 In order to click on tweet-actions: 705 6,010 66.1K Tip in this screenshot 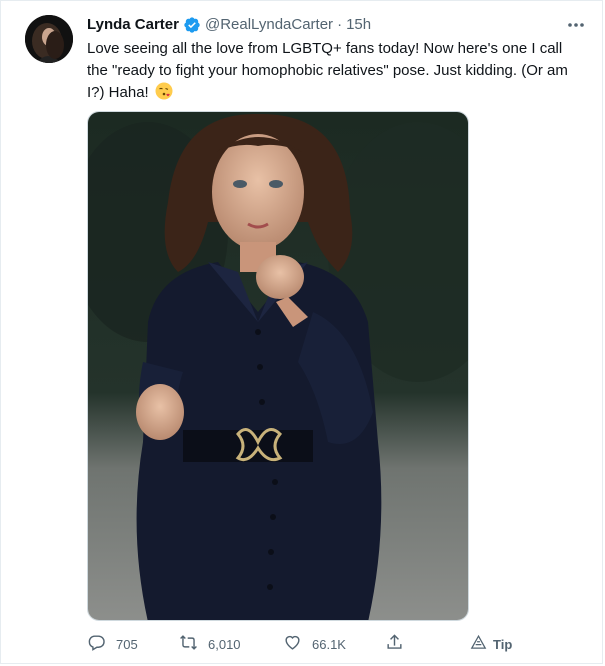, I will do `click(307, 644)`.